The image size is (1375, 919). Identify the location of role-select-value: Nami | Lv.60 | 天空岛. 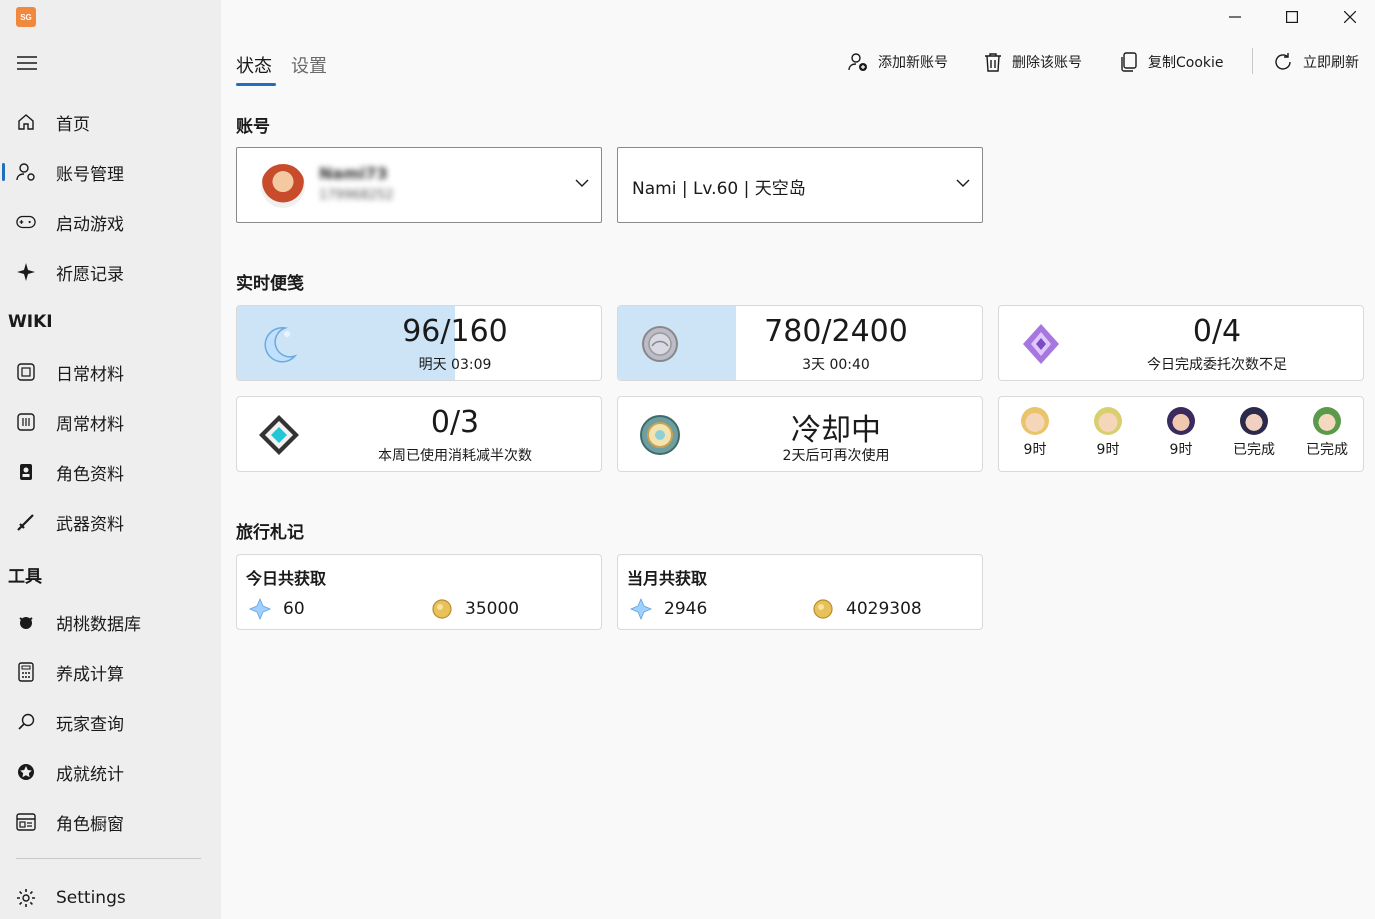
(719, 189).